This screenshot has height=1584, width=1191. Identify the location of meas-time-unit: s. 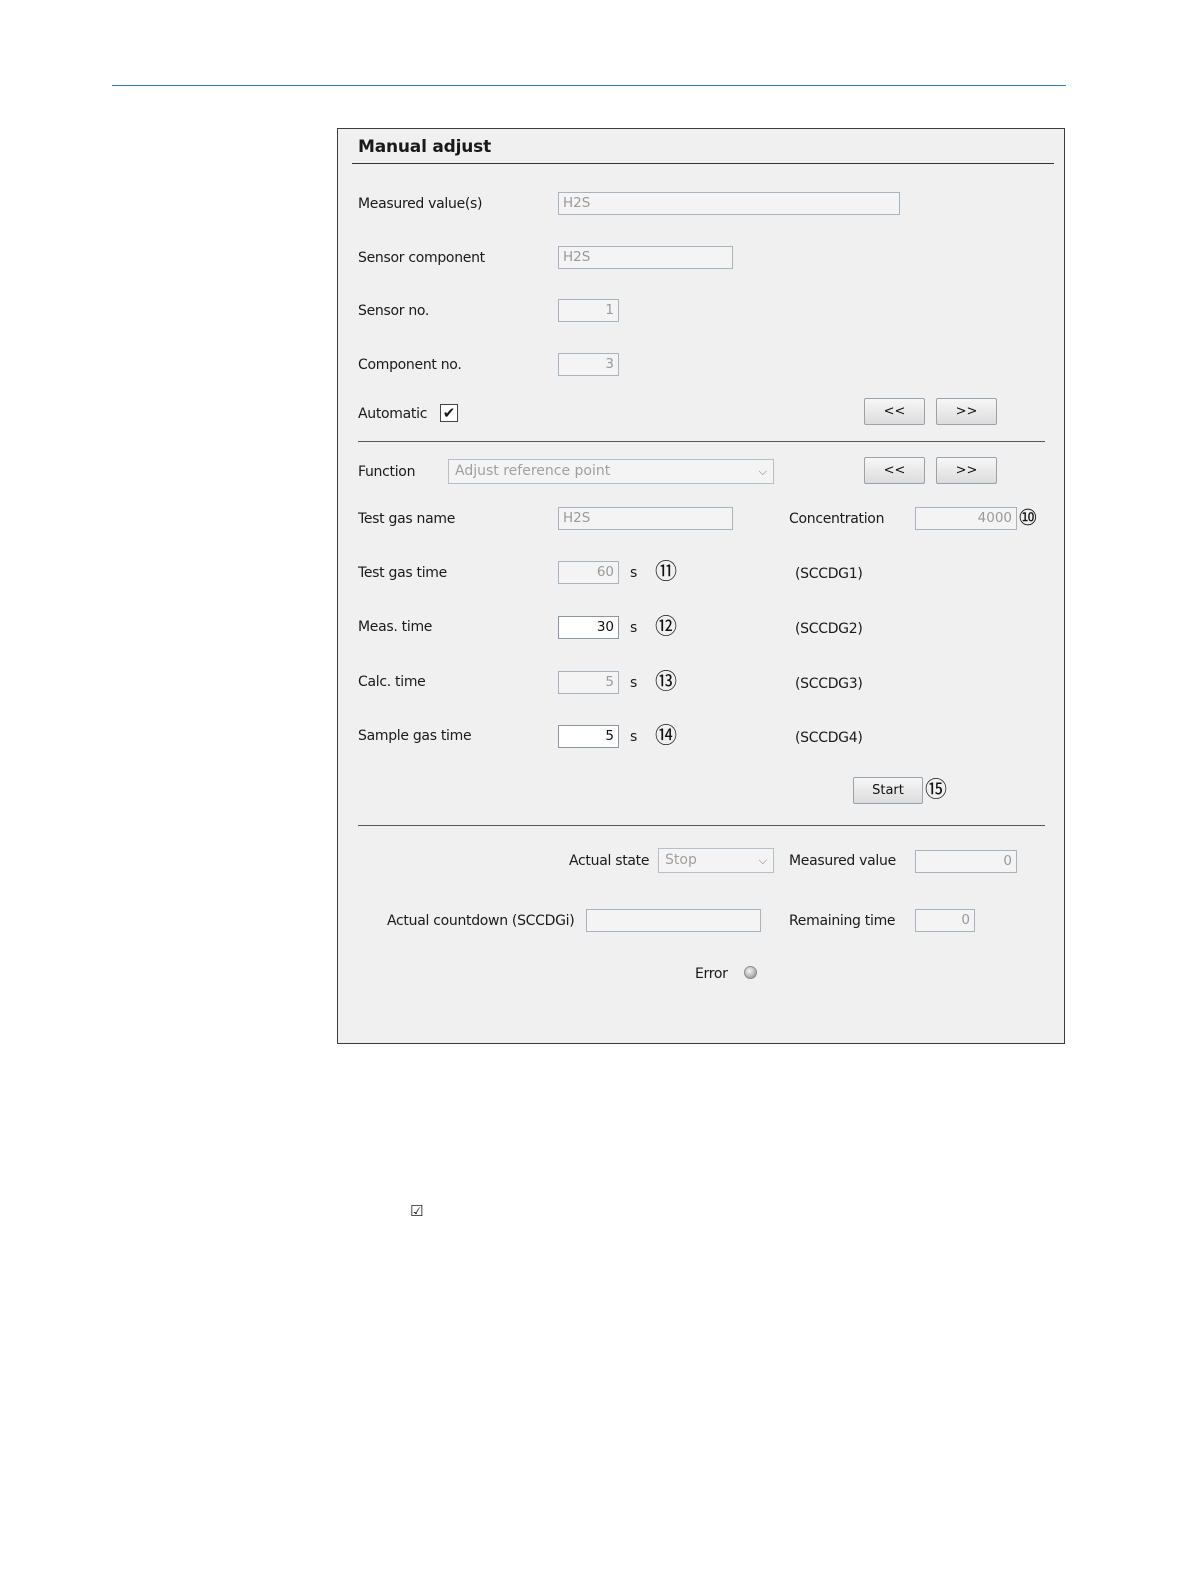
(633, 628).